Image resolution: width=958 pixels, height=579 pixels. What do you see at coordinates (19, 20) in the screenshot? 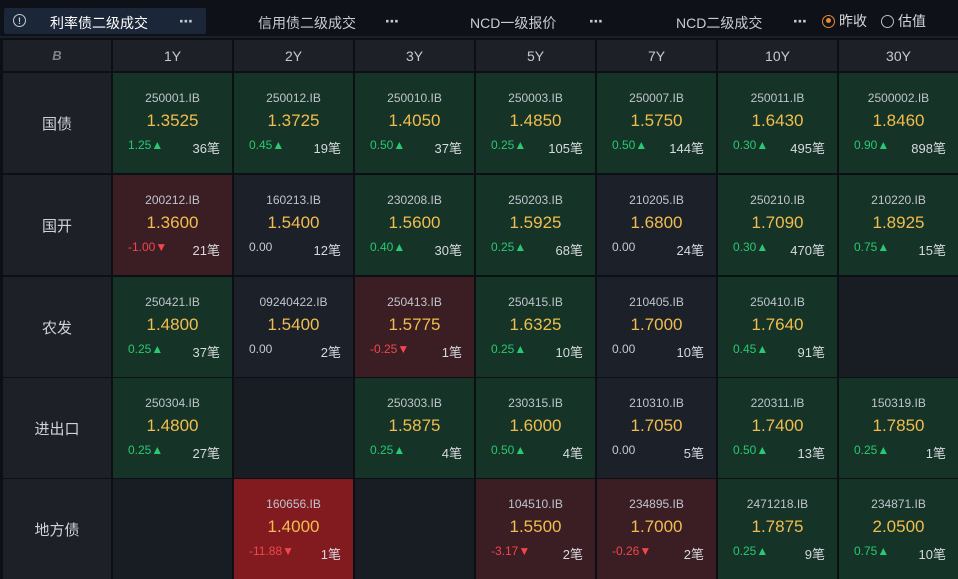
I see `info-icon: !` at bounding box center [19, 20].